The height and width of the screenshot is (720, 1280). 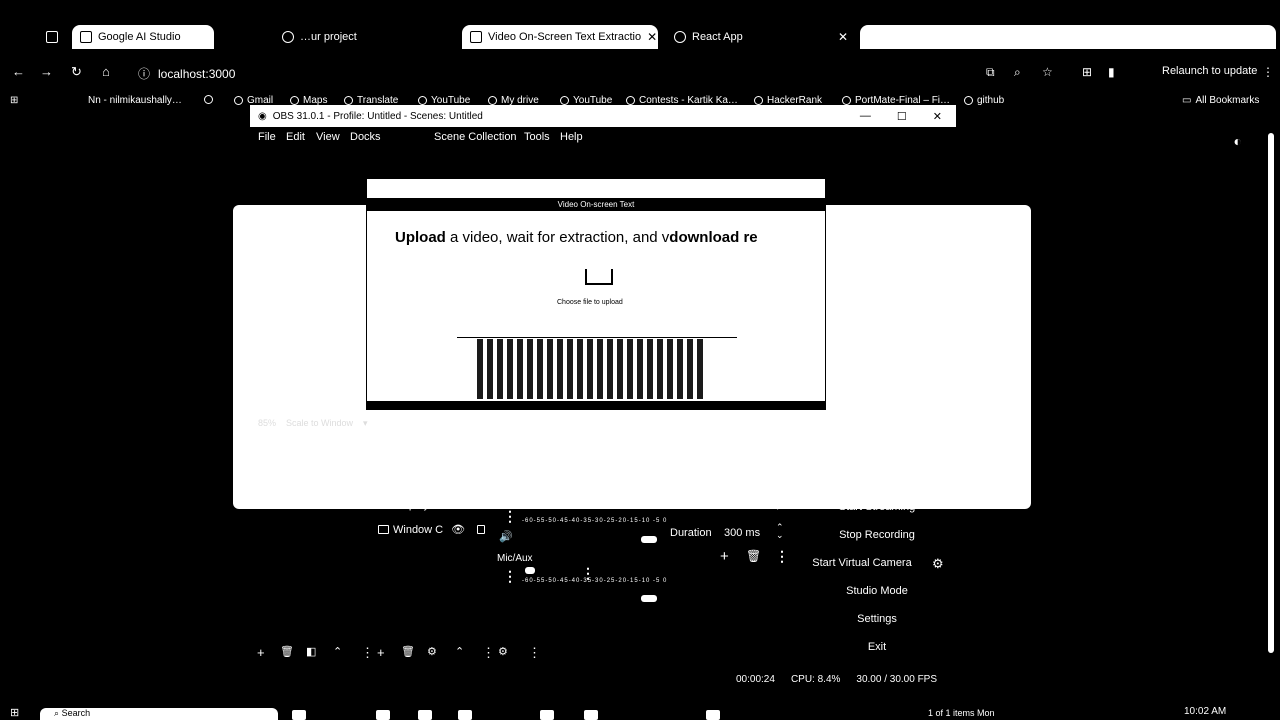 I want to click on task-view-icon, so click(x=299, y=715).